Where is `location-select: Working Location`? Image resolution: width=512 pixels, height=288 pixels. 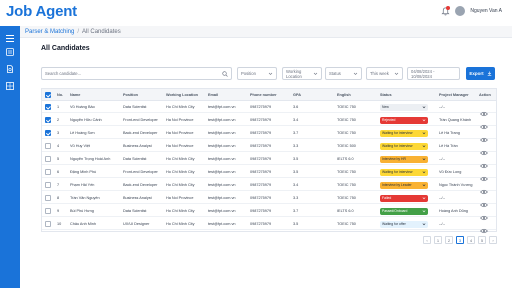
location-select: Working Location is located at coordinates (302, 73).